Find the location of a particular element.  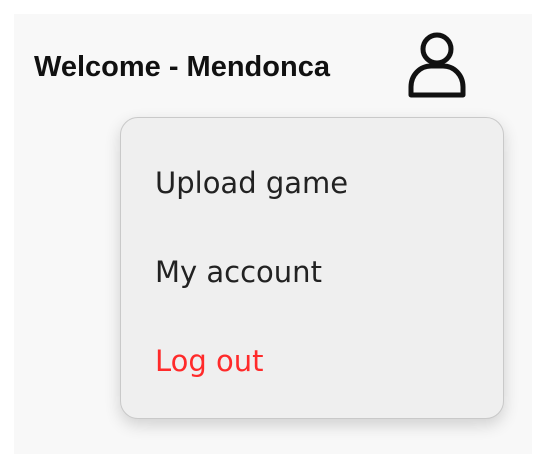

user-icon is located at coordinates (437, 65).